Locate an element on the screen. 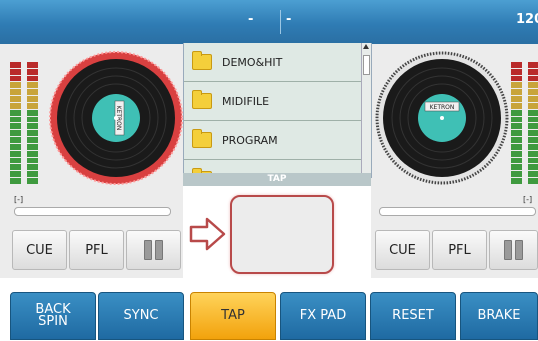  arrow-right-icon is located at coordinates (207, 234).